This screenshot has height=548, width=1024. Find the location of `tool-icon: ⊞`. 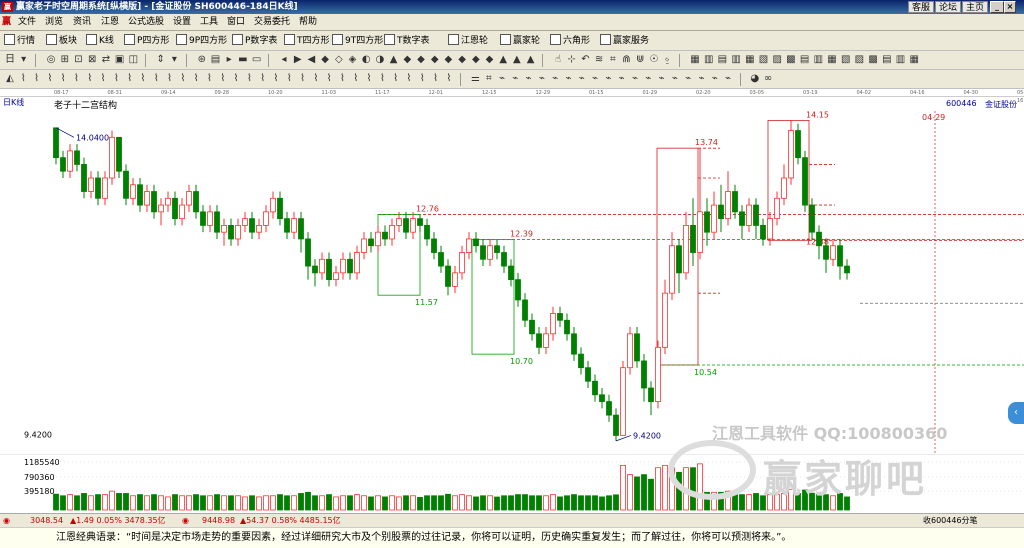

tool-icon: ⊞ is located at coordinates (65, 60).